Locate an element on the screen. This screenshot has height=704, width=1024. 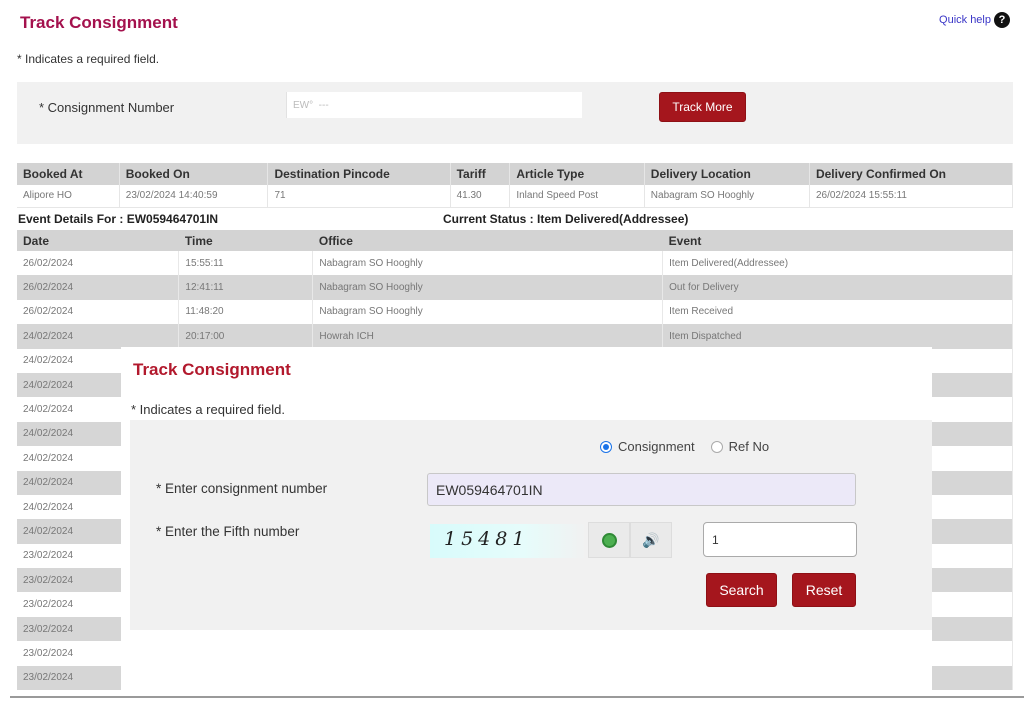
refresh-icon is located at coordinates (609, 540).